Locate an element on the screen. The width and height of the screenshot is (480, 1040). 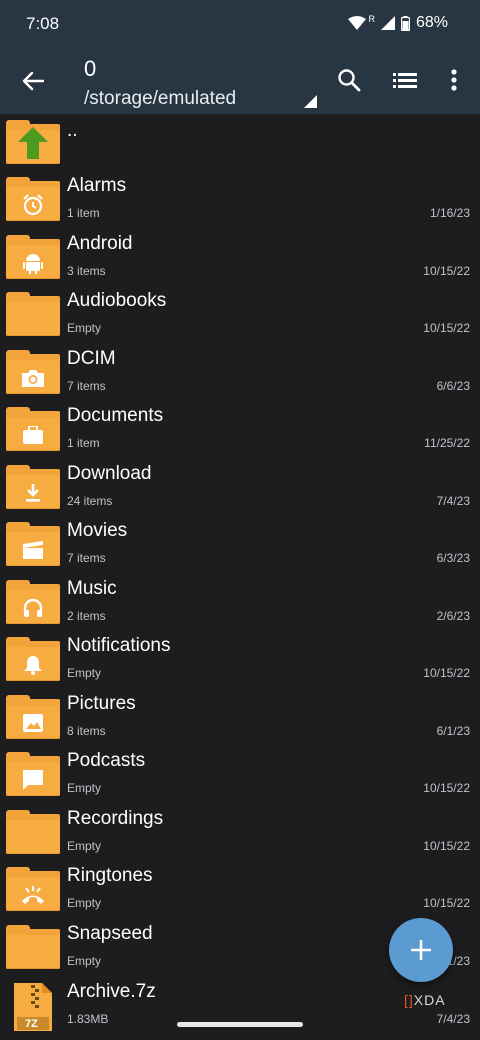
back-button is located at coordinates (33, 81).